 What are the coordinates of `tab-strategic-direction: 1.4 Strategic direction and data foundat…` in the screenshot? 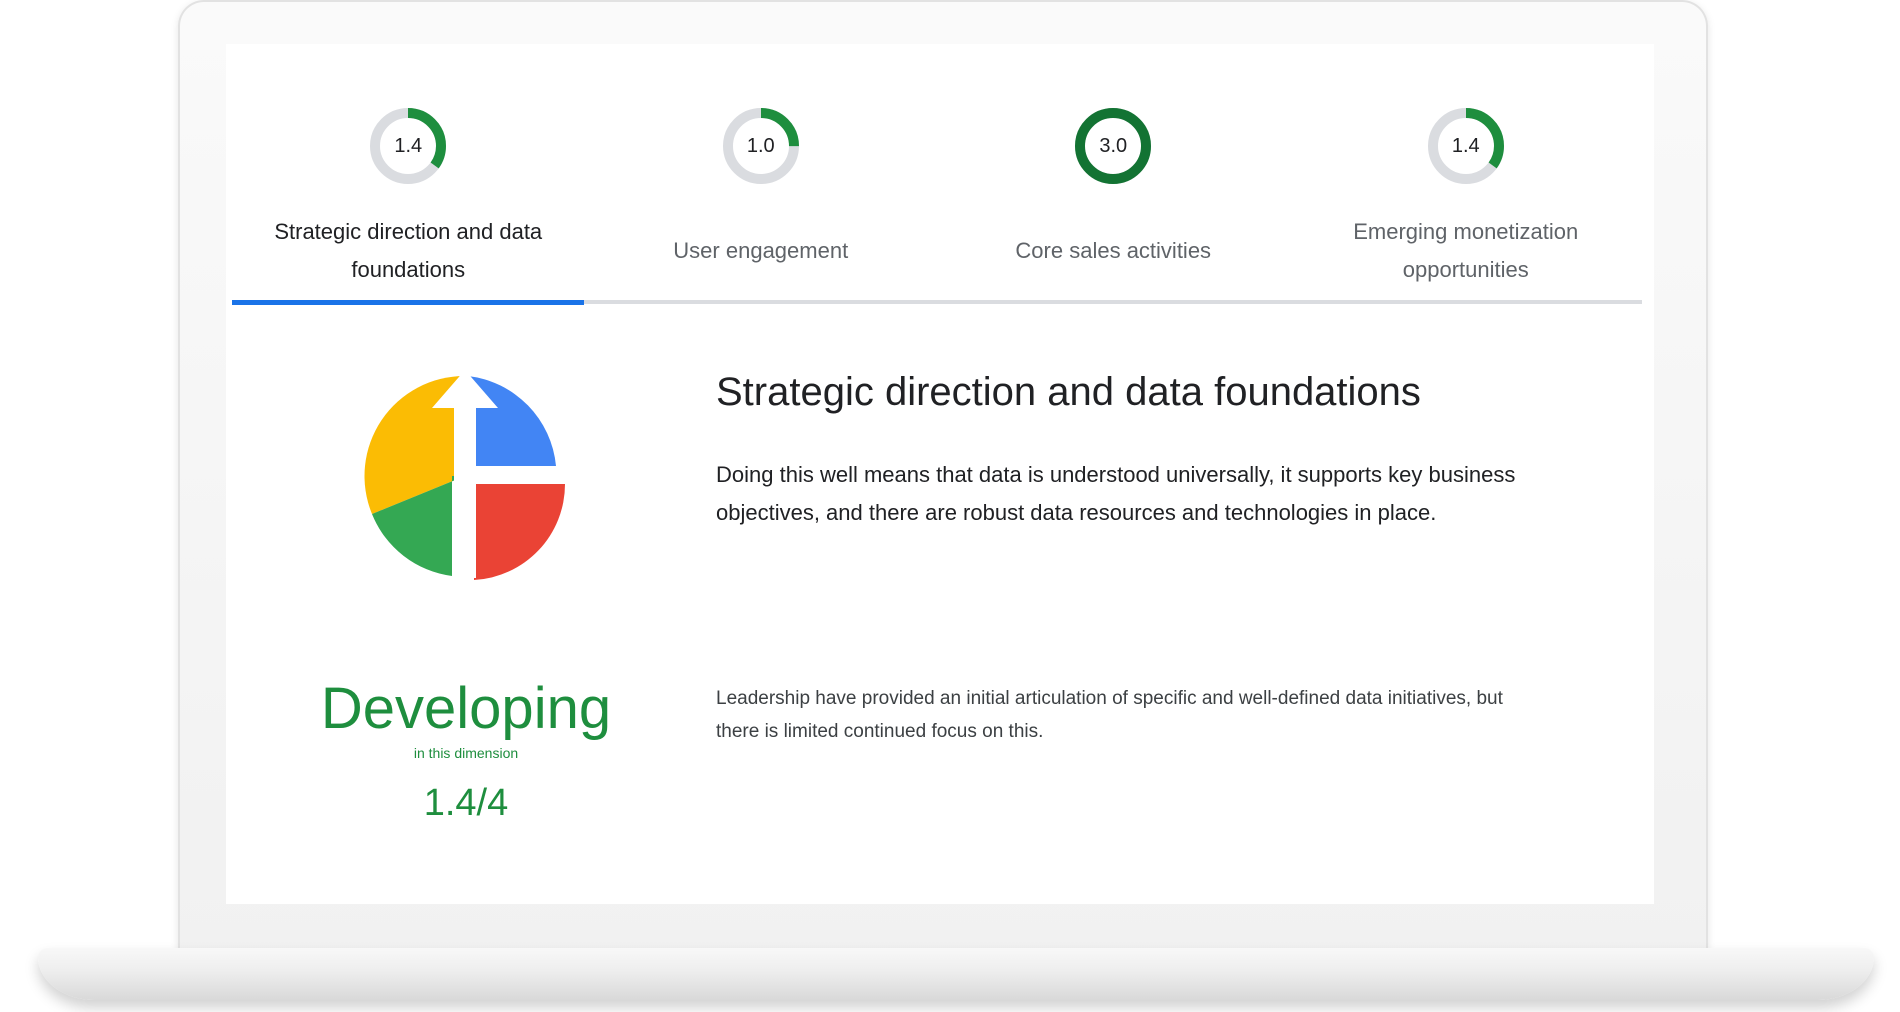 It's located at (408, 175).